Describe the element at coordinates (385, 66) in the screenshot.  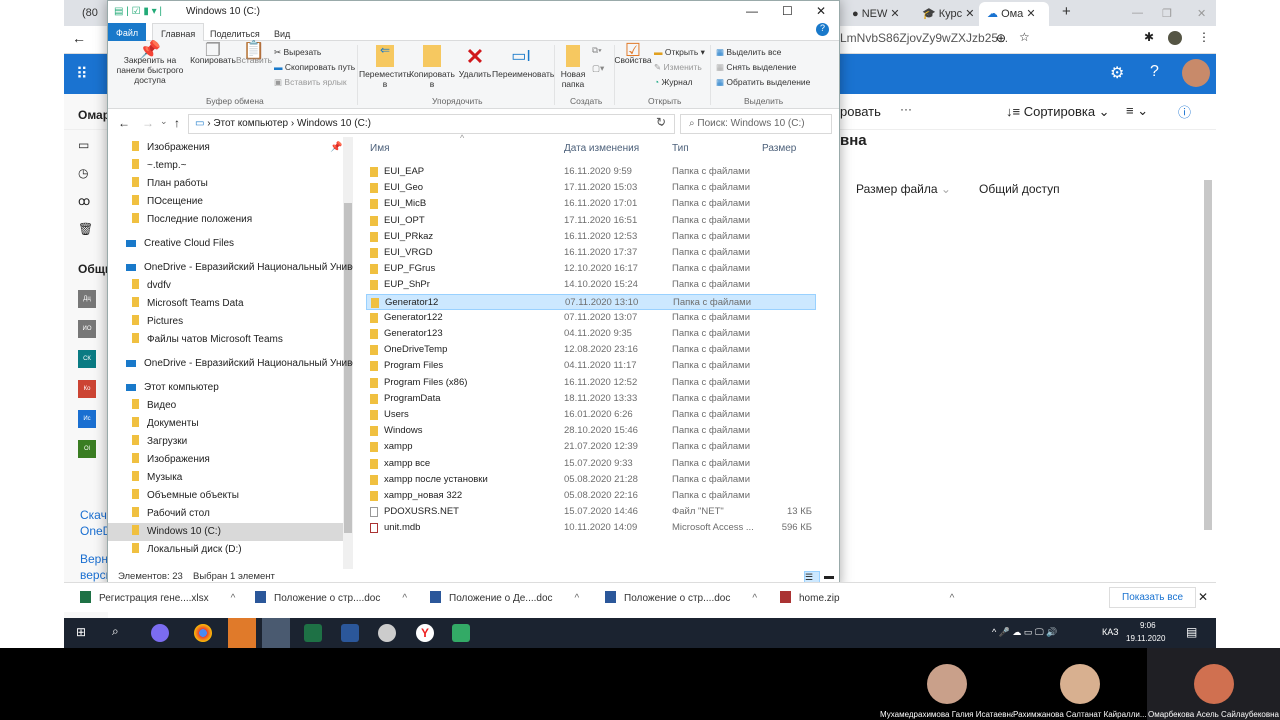
I see `move-to-button: ⇐ Переместить в` at that location.